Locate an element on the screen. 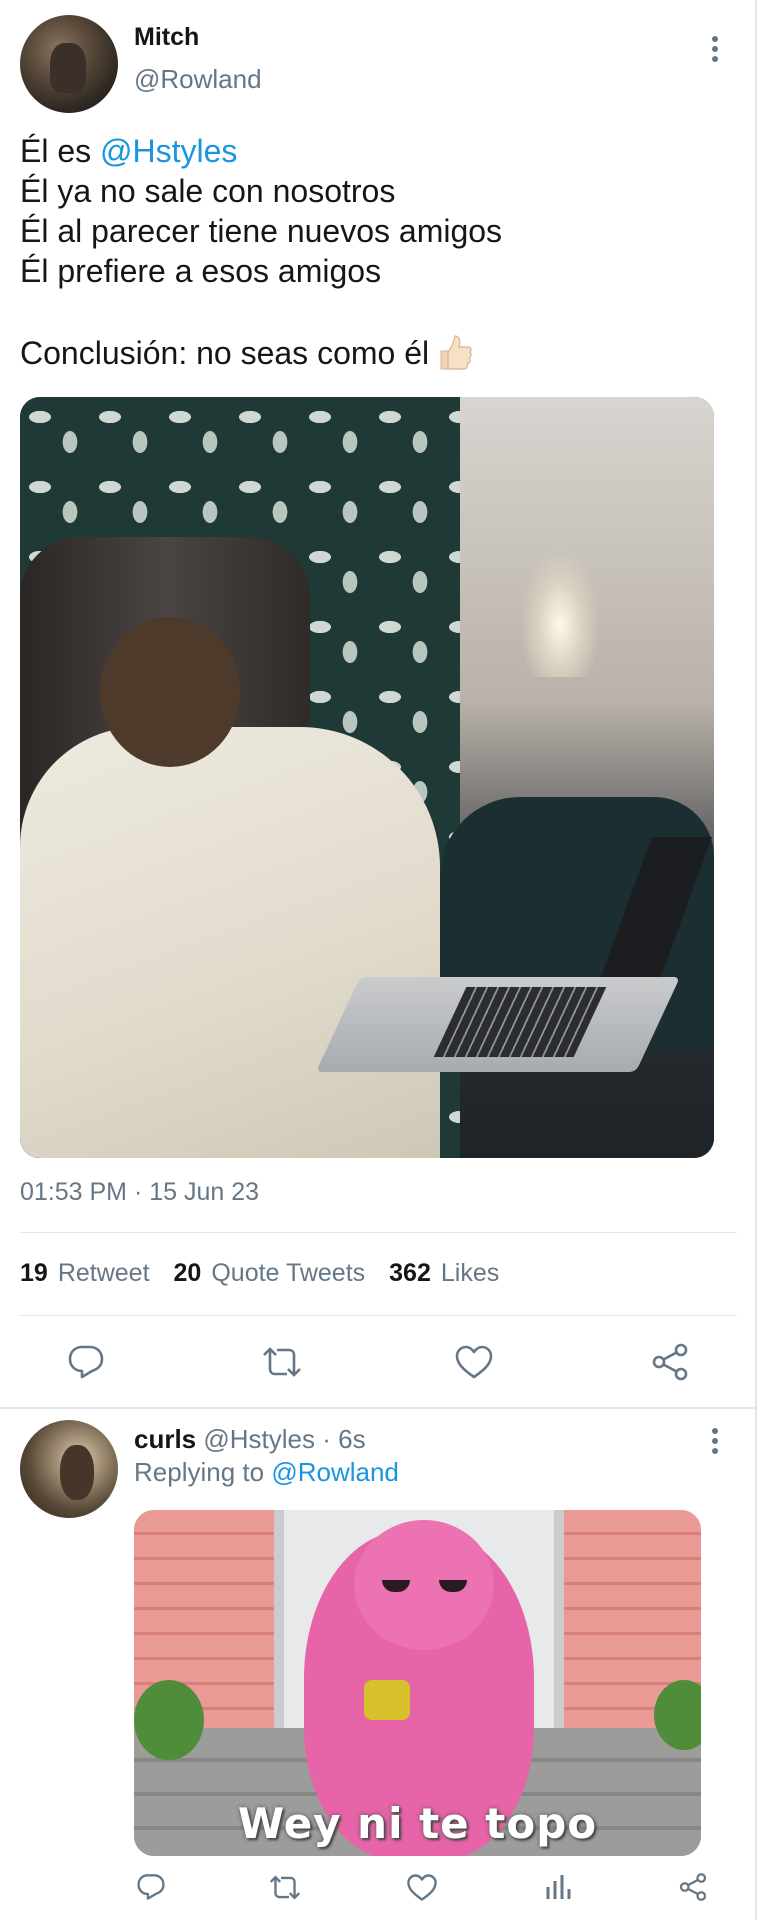 The width and height of the screenshot is (757, 1920). reply-author-avatar is located at coordinates (69, 1469).